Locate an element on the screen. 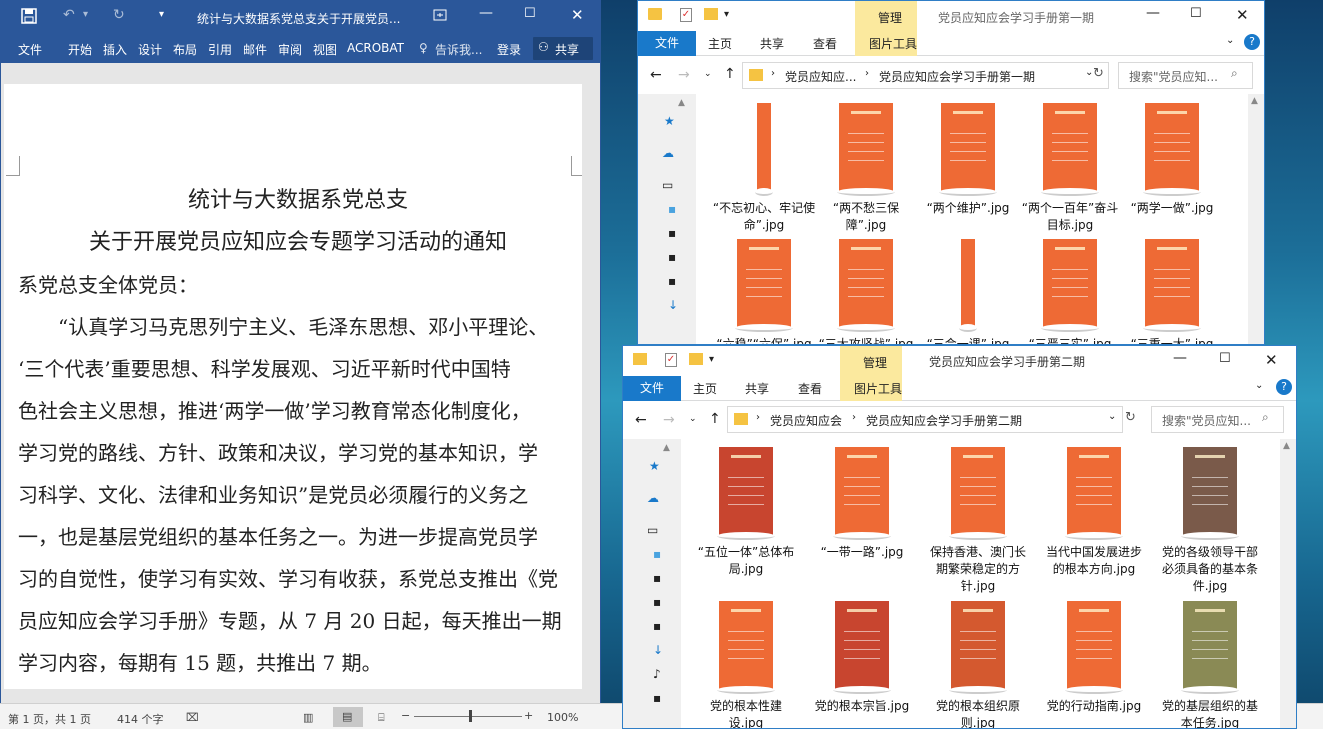 Image resolution: width=1323 pixels, height=729 pixels. desktop-icon: ▪ is located at coordinates (657, 698).